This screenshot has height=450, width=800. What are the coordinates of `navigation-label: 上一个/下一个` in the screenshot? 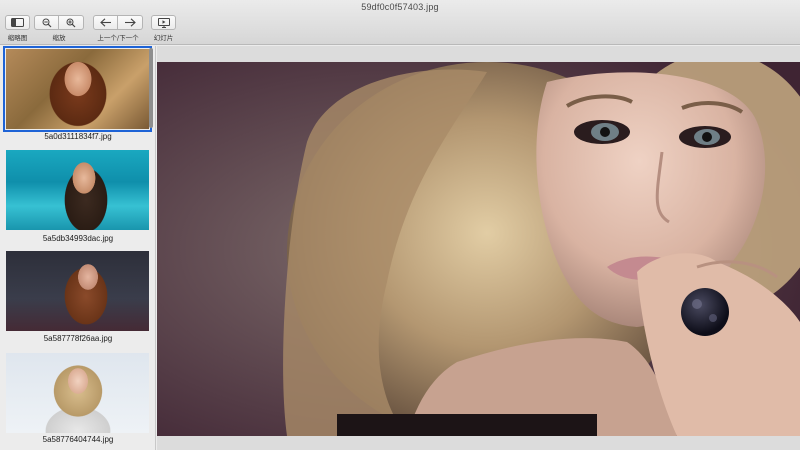 It's located at (118, 38).